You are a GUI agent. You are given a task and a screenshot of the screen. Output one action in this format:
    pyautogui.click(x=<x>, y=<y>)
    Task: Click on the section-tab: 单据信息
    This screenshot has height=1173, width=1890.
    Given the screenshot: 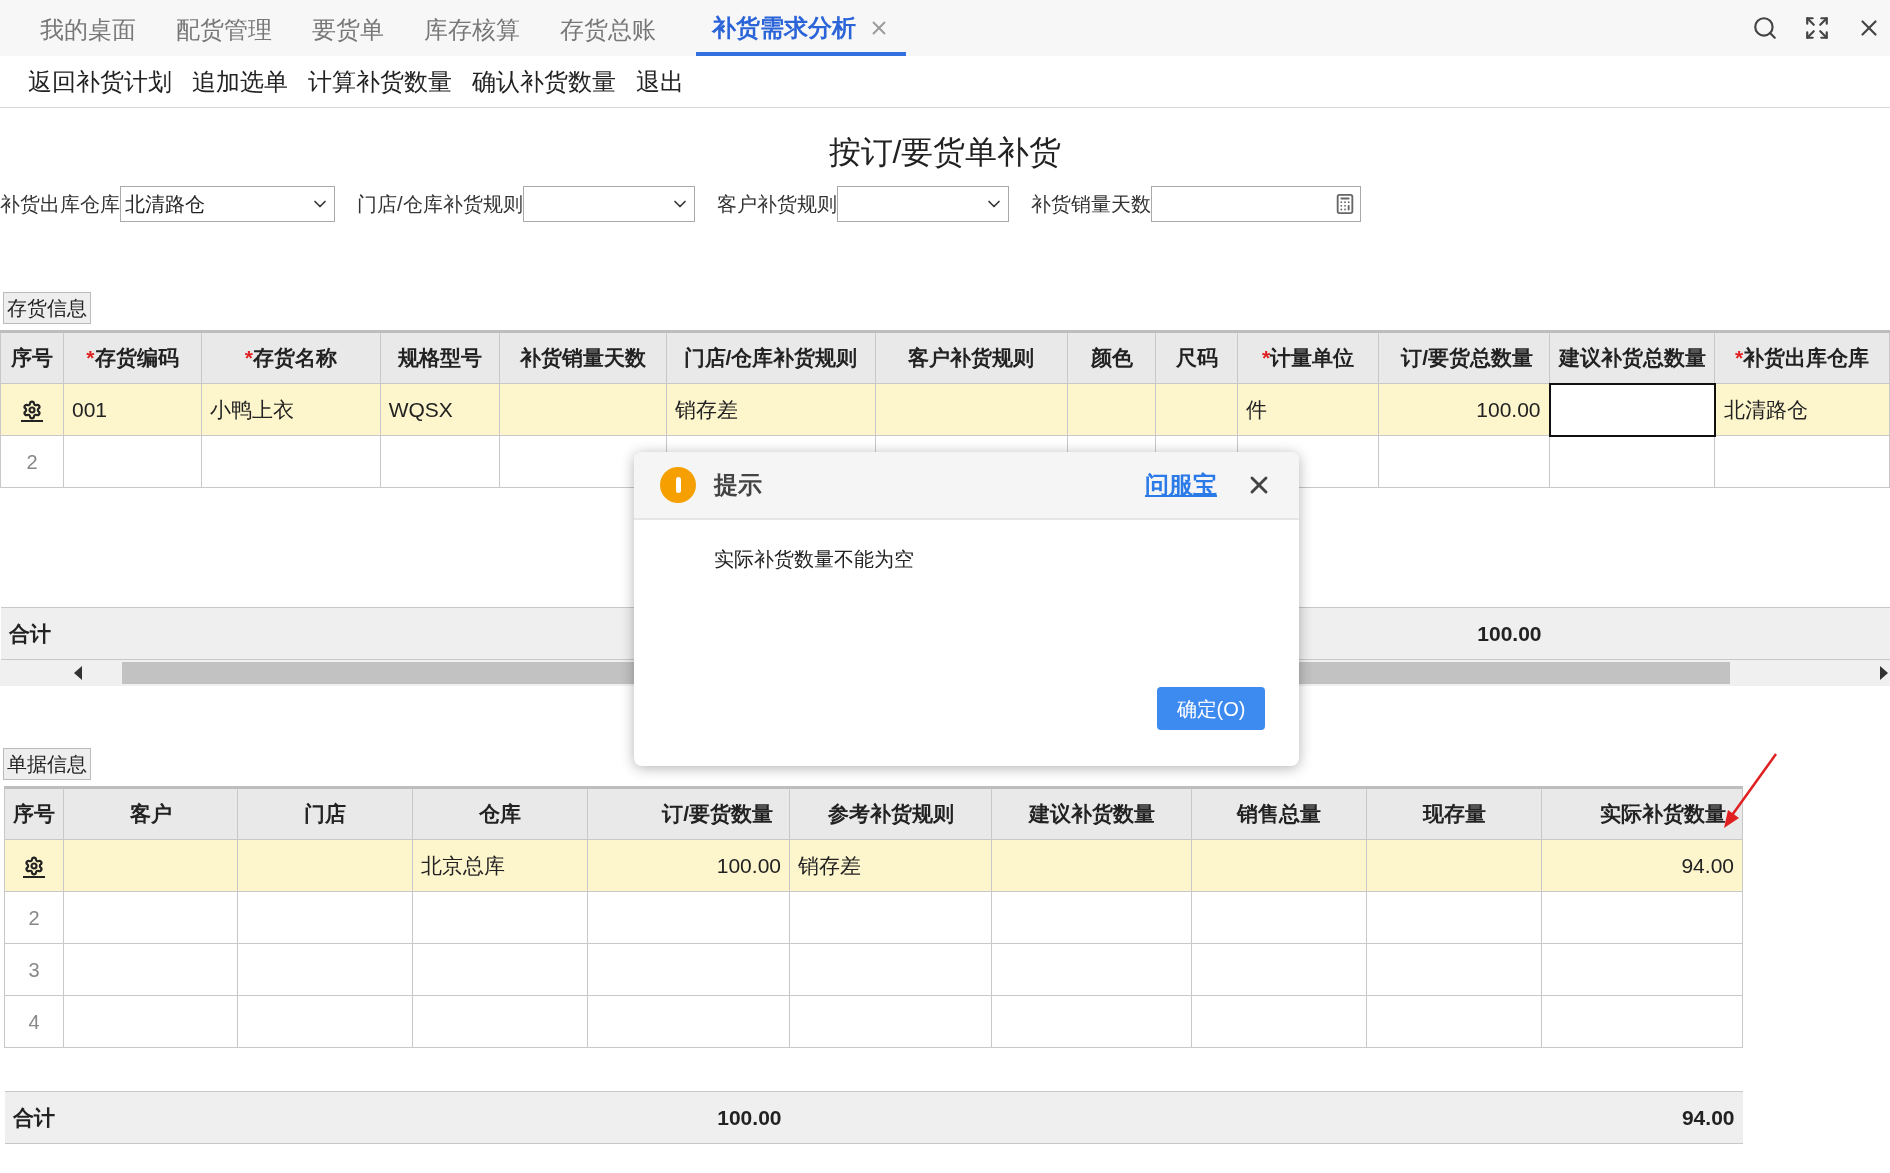 What is the action you would take?
    pyautogui.click(x=47, y=764)
    